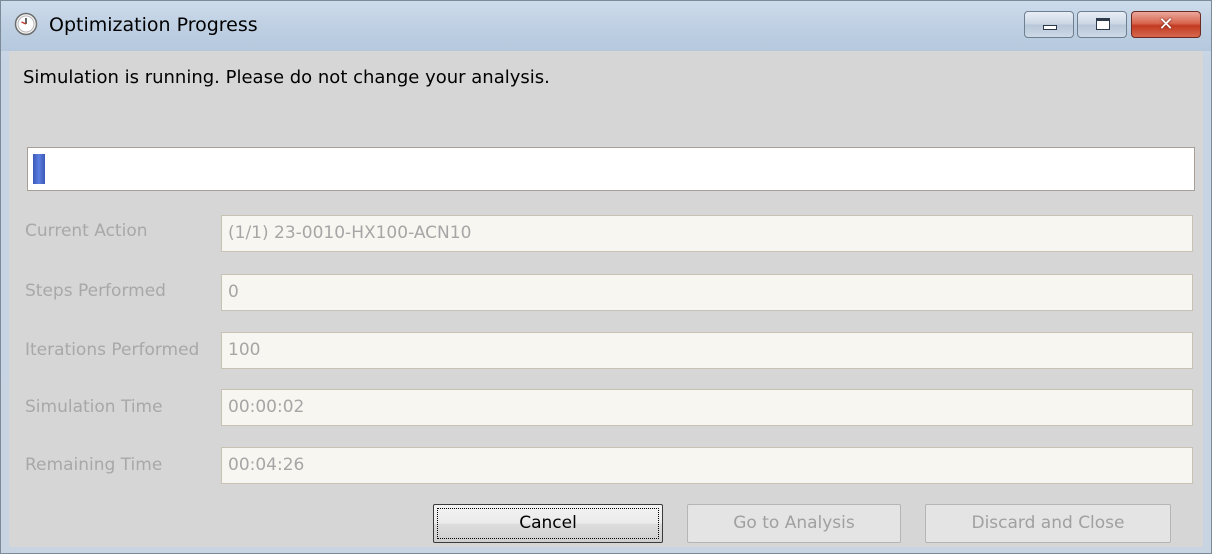 Image resolution: width=1214 pixels, height=556 pixels. What do you see at coordinates (606, 26) in the screenshot?
I see `title-bar: Optimization Progress ✕` at bounding box center [606, 26].